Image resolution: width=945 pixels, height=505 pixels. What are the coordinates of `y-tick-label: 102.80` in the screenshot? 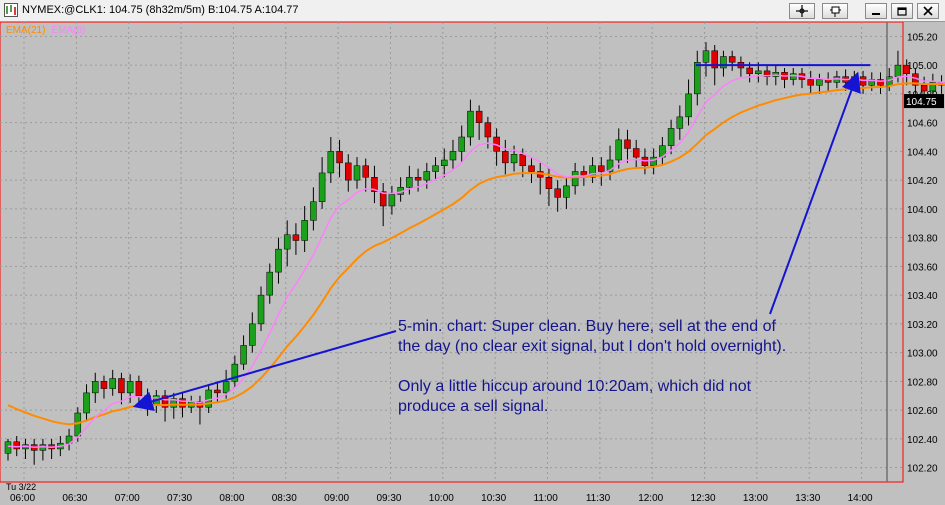 It's located at (922, 382).